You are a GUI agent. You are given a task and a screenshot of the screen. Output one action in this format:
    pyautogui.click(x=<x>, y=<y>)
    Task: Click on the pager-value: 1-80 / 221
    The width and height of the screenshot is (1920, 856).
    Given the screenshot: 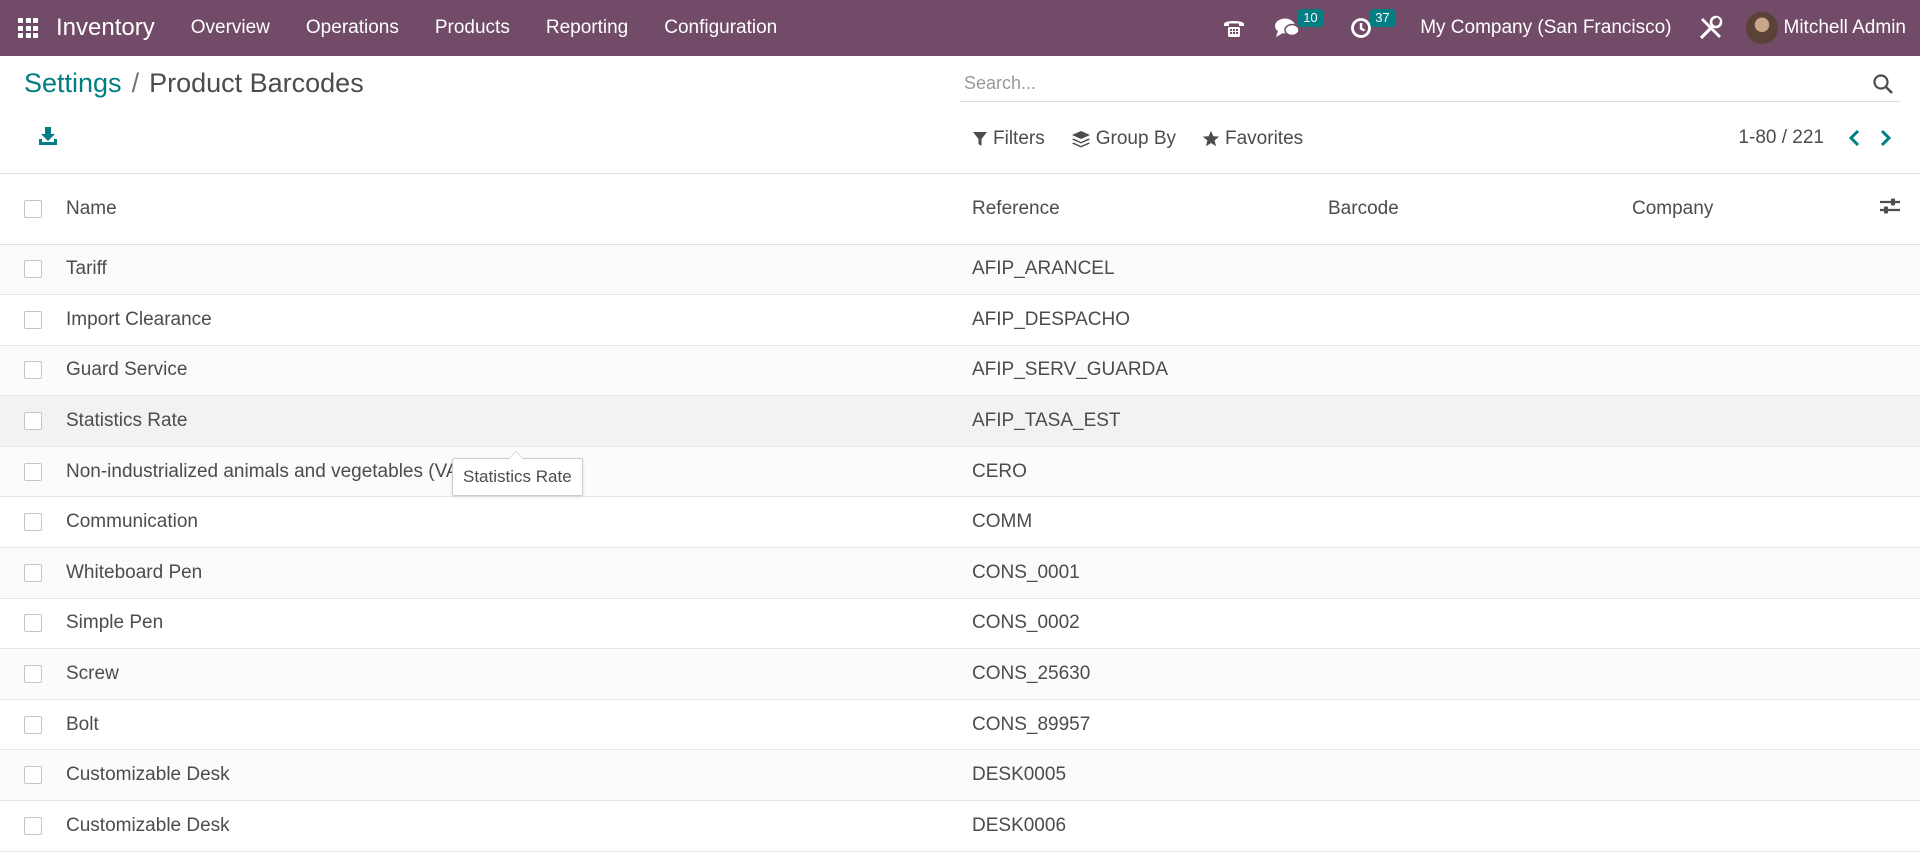 What is the action you would take?
    pyautogui.click(x=1781, y=138)
    